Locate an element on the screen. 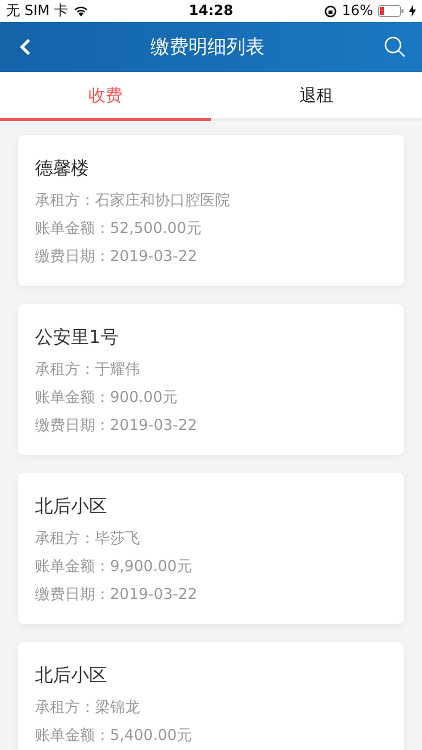 The height and width of the screenshot is (750, 422). record-detail: 账单金额：9,900.00元 is located at coordinates (114, 566).